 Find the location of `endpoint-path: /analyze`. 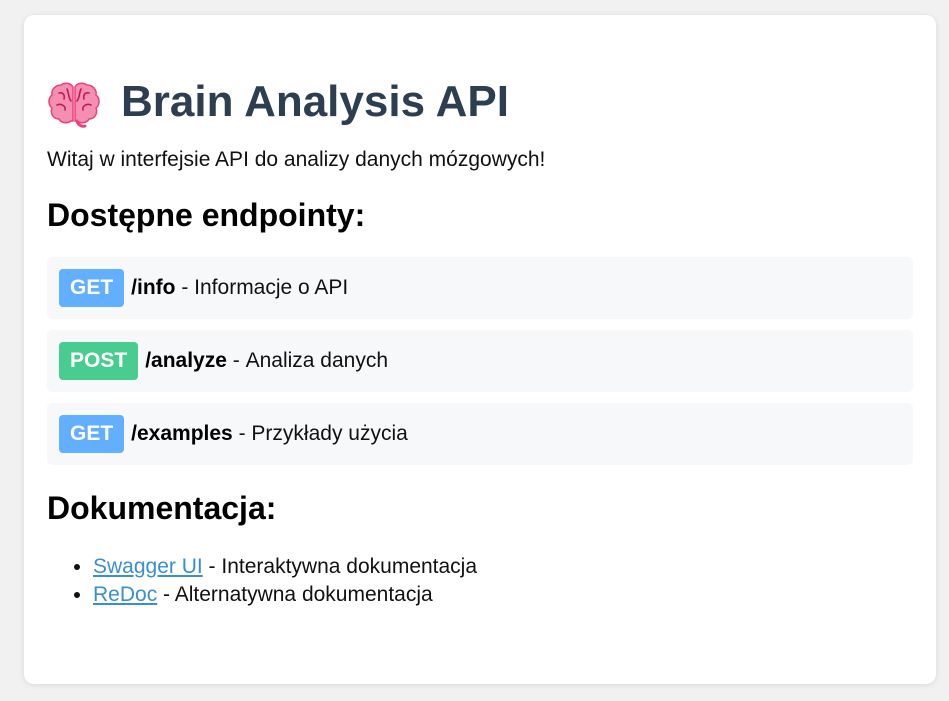

endpoint-path: /analyze is located at coordinates (186, 360).